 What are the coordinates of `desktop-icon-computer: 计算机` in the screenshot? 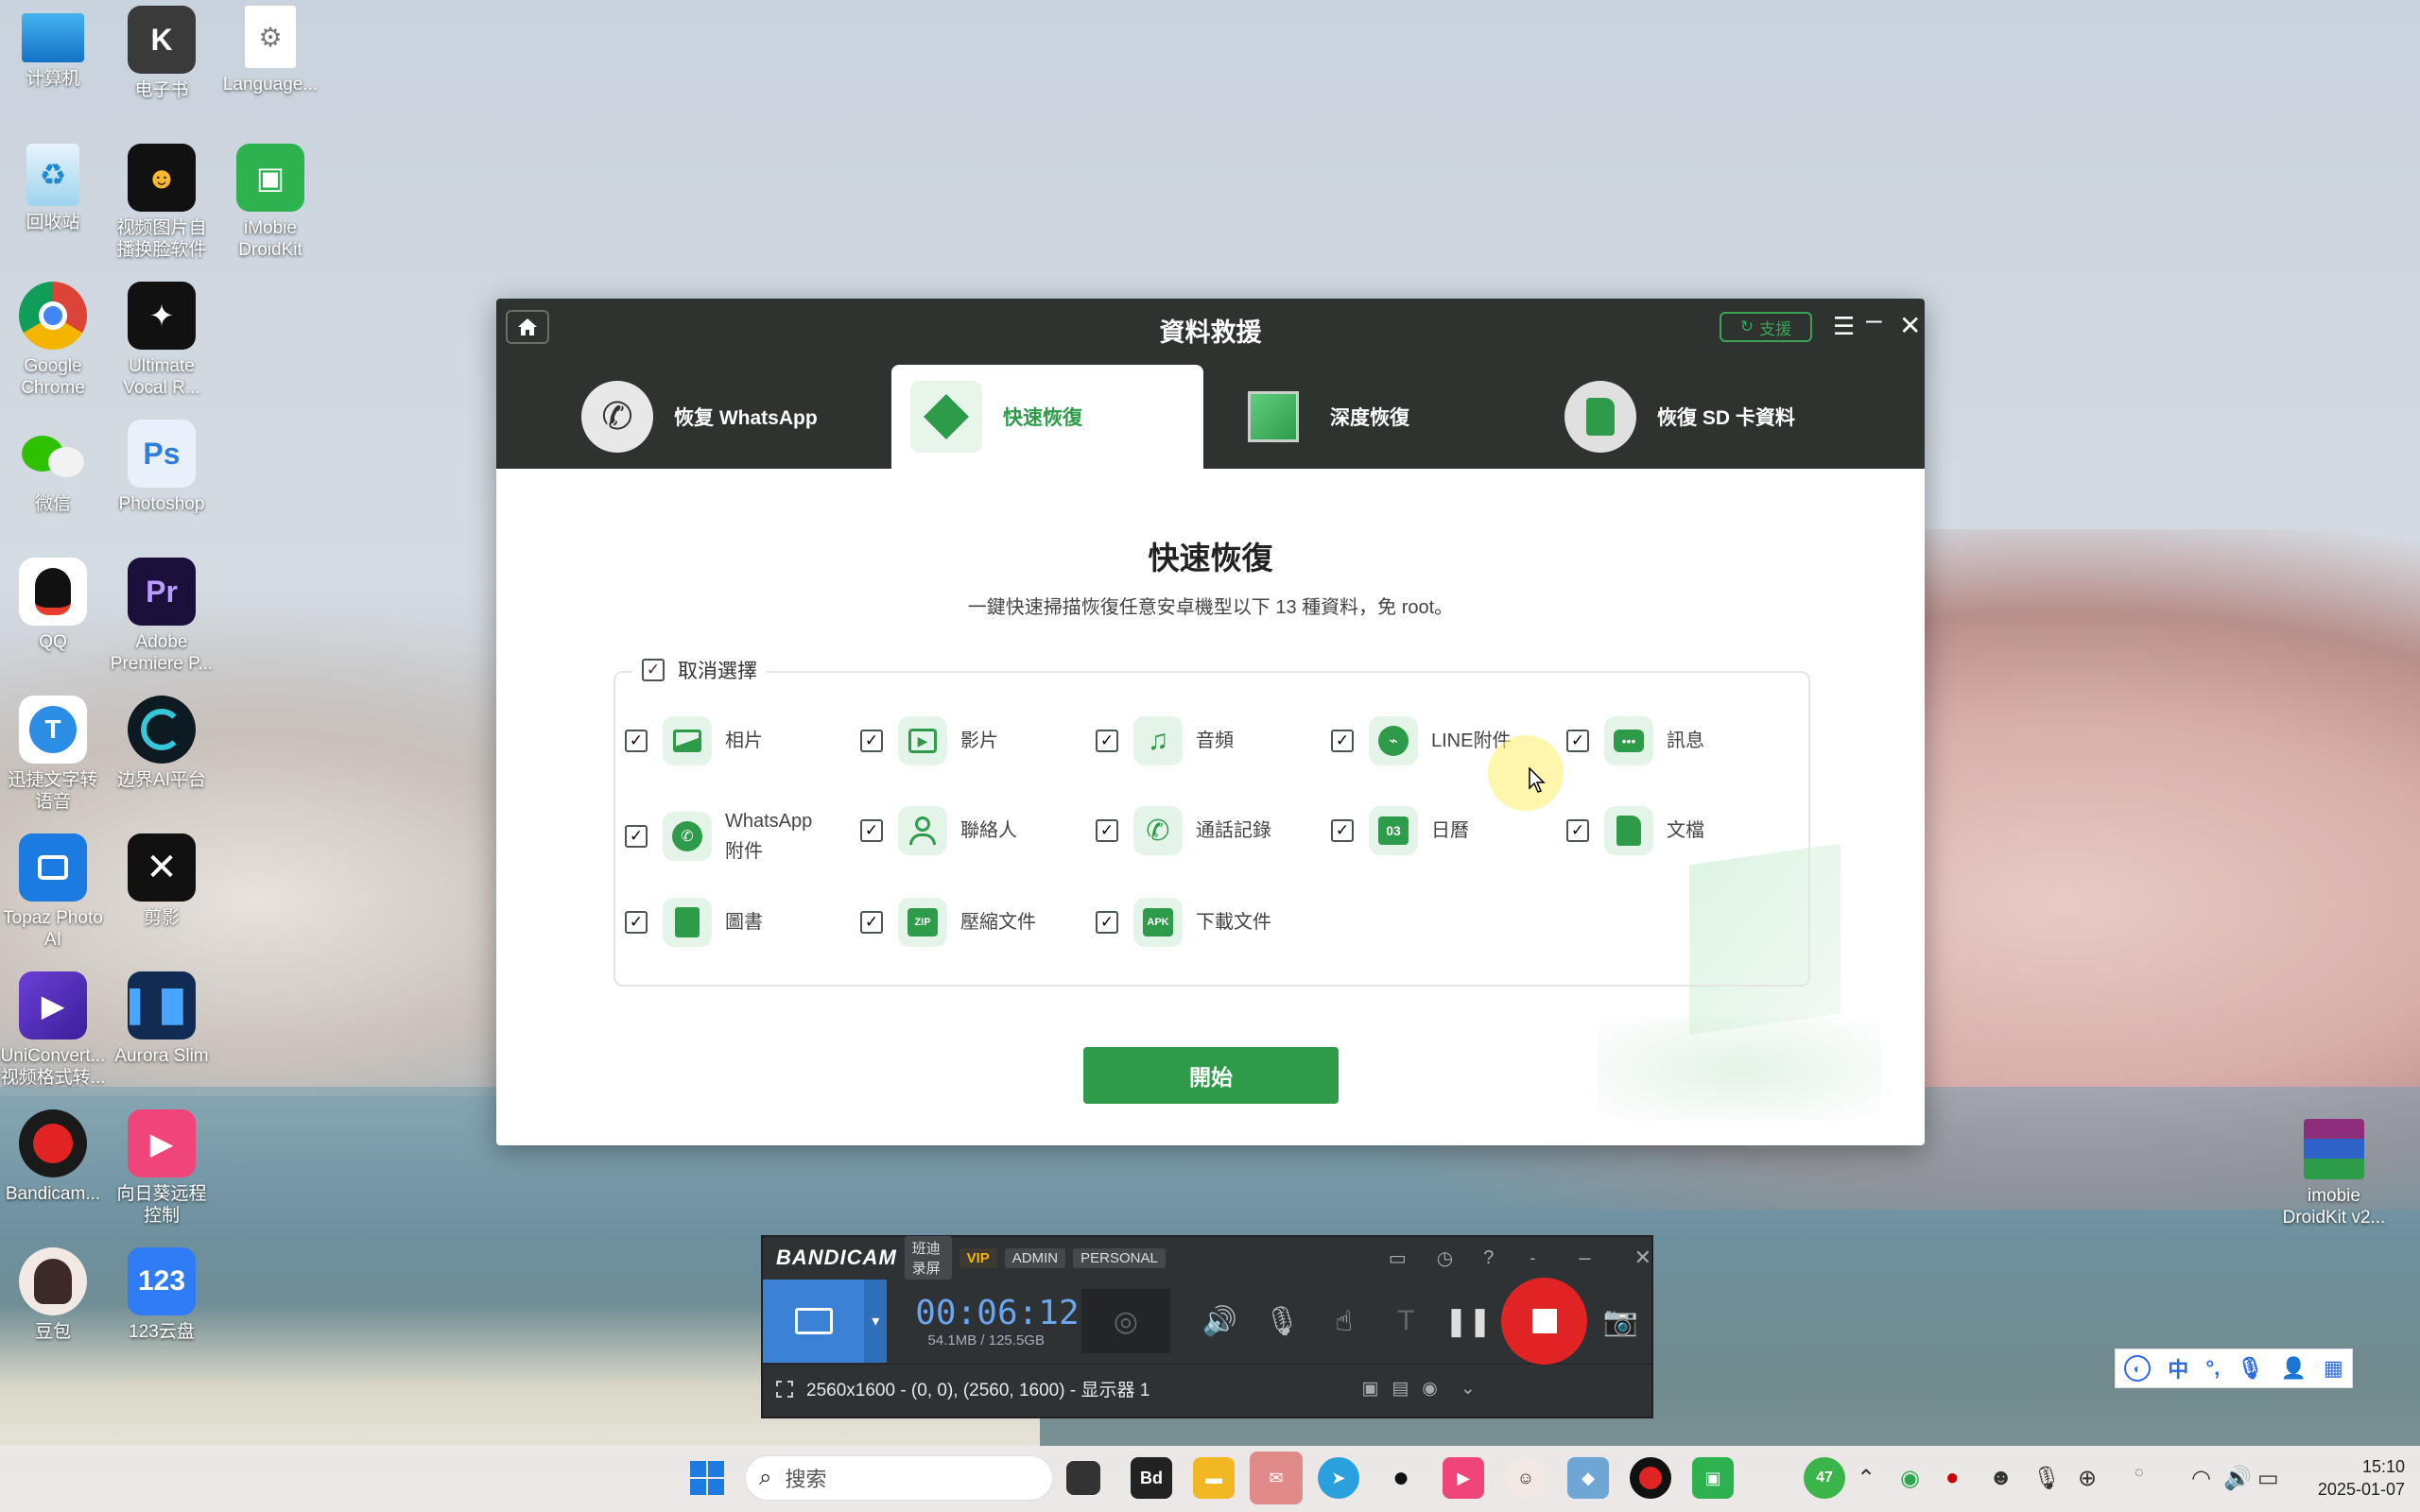 It's located at (53, 48).